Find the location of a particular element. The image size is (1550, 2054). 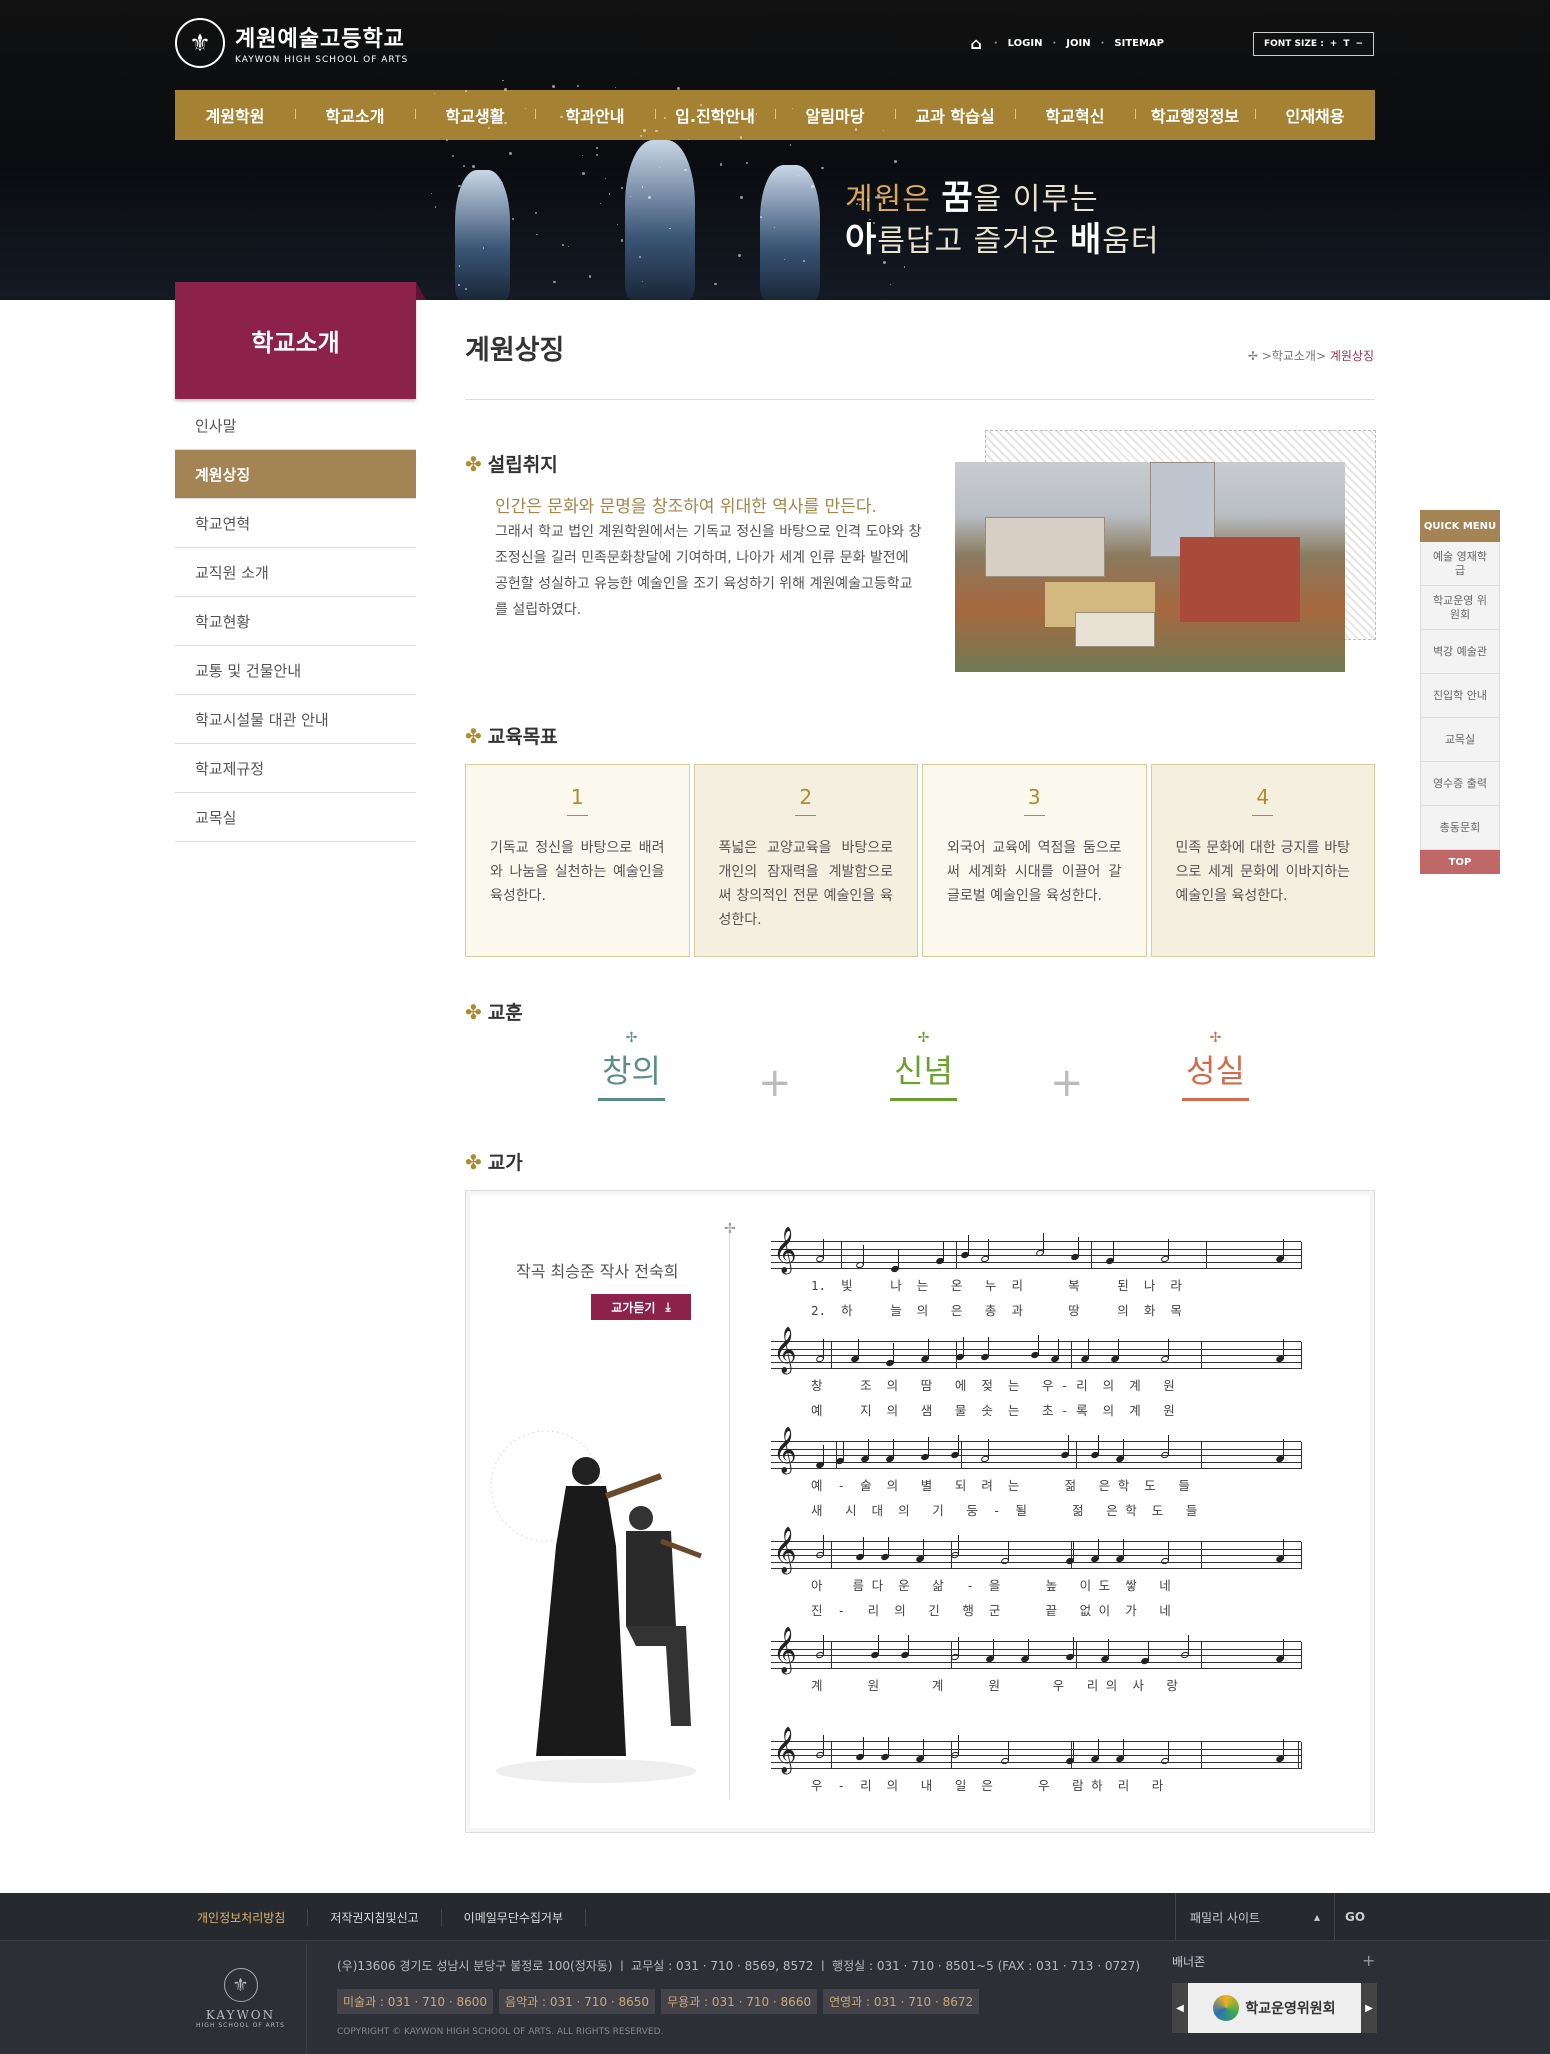

home-cross-icon: ✢ is located at coordinates (1255, 356).